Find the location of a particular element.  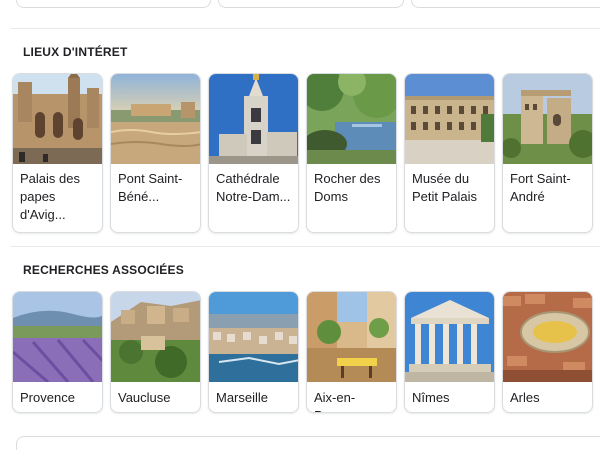

marseille-harbor-photo is located at coordinates (253, 337).